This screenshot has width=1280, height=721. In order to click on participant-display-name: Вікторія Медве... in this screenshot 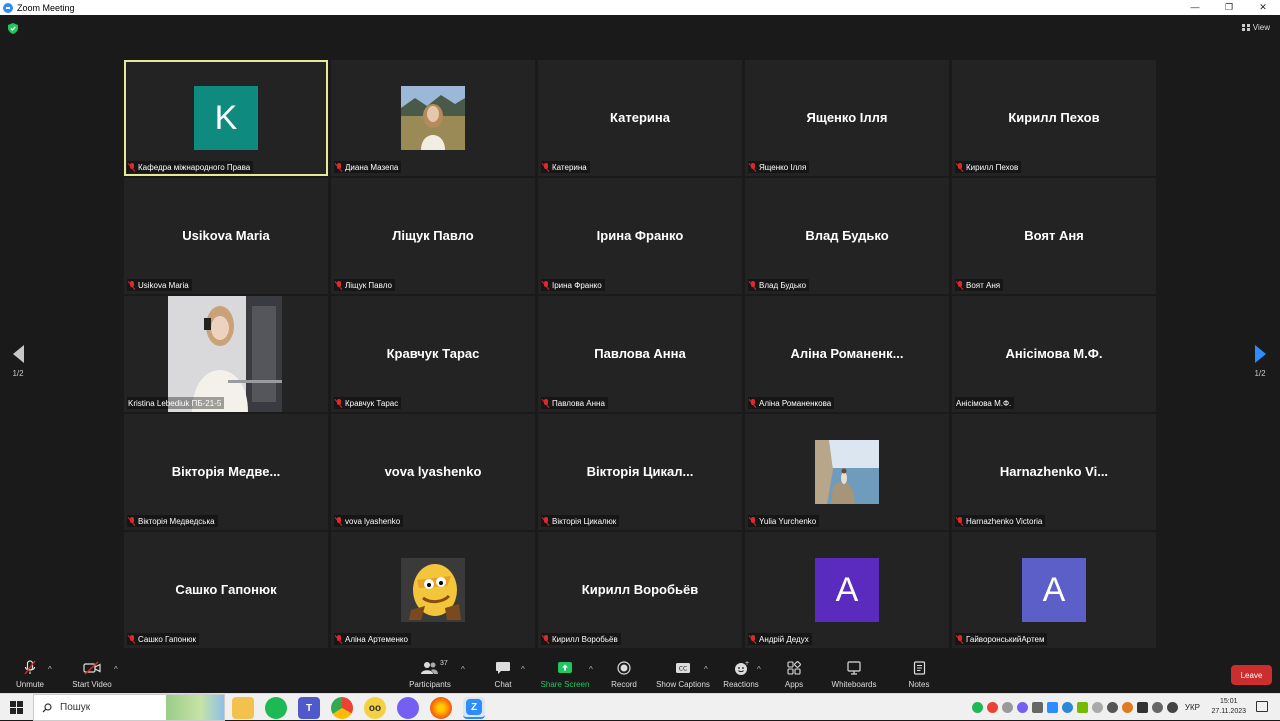, I will do `click(226, 471)`.